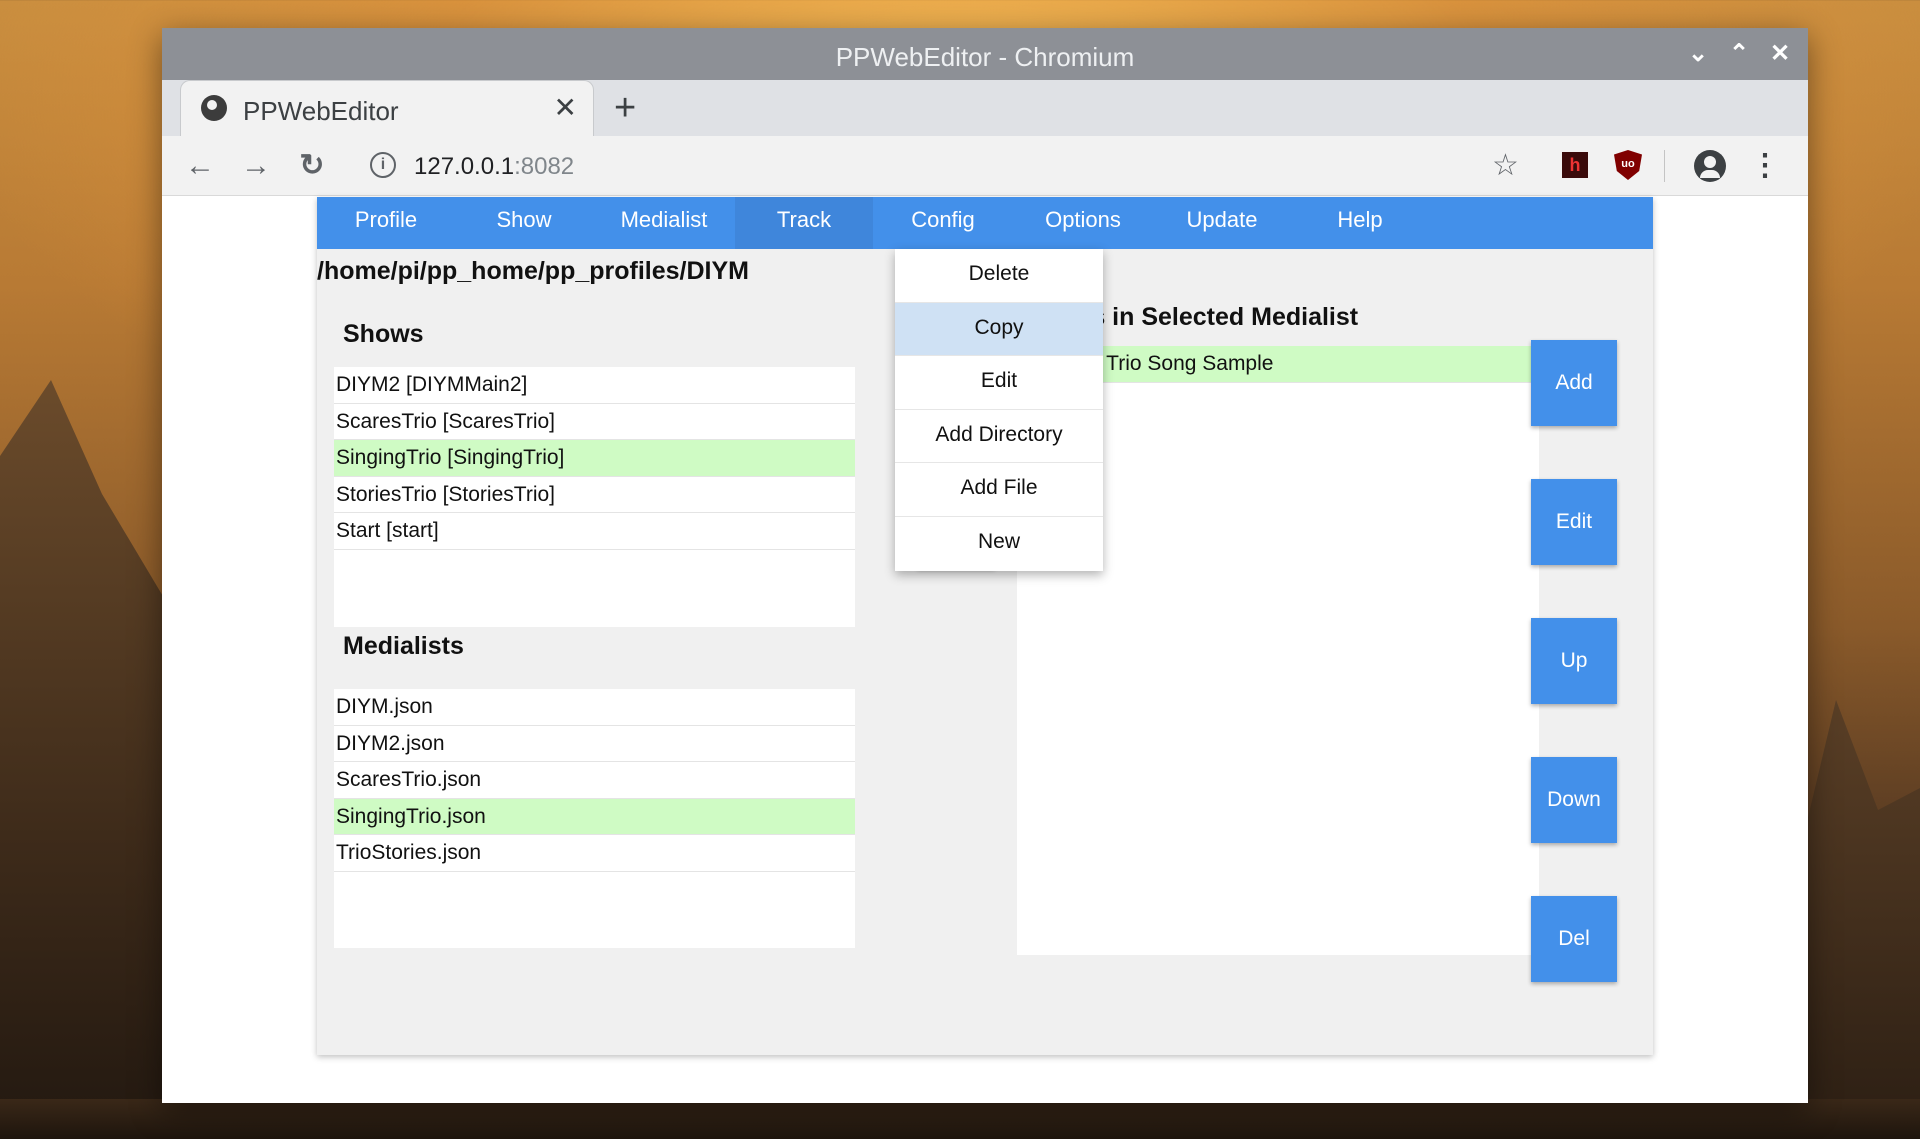 The width and height of the screenshot is (1920, 1139). Describe the element at coordinates (85, 759) in the screenshot. I see `wallpaper-mountain-left` at that location.